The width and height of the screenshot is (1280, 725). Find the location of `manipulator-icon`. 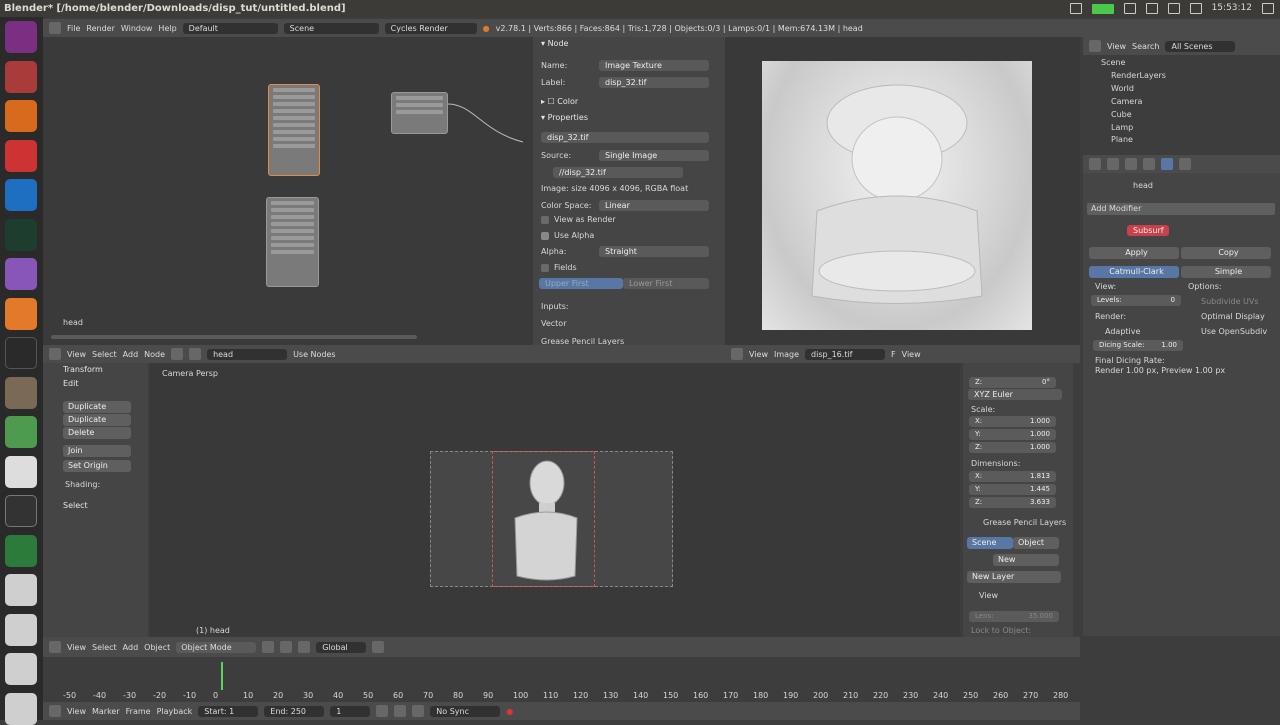

manipulator-icon is located at coordinates (304, 647).